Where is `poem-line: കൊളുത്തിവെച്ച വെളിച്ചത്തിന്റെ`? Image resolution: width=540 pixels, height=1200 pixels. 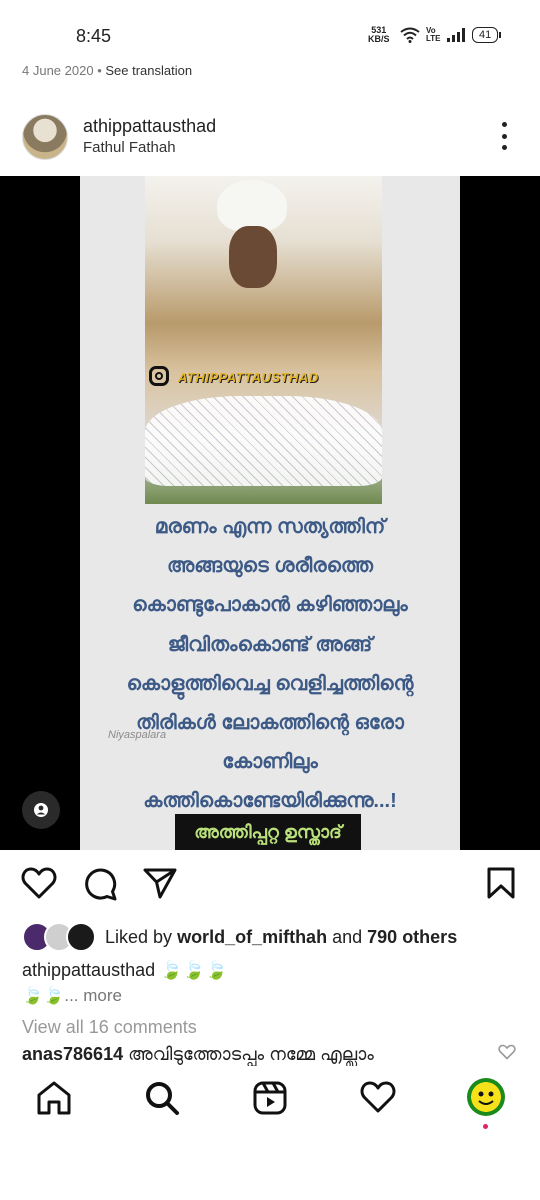
poem-line: കൊളുത്തിവെച്ച വെളിച്ചത്തിന്റെ is located at coordinates (270, 683).